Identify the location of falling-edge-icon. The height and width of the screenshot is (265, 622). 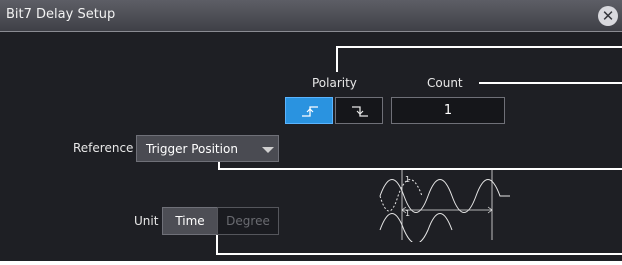
(360, 111).